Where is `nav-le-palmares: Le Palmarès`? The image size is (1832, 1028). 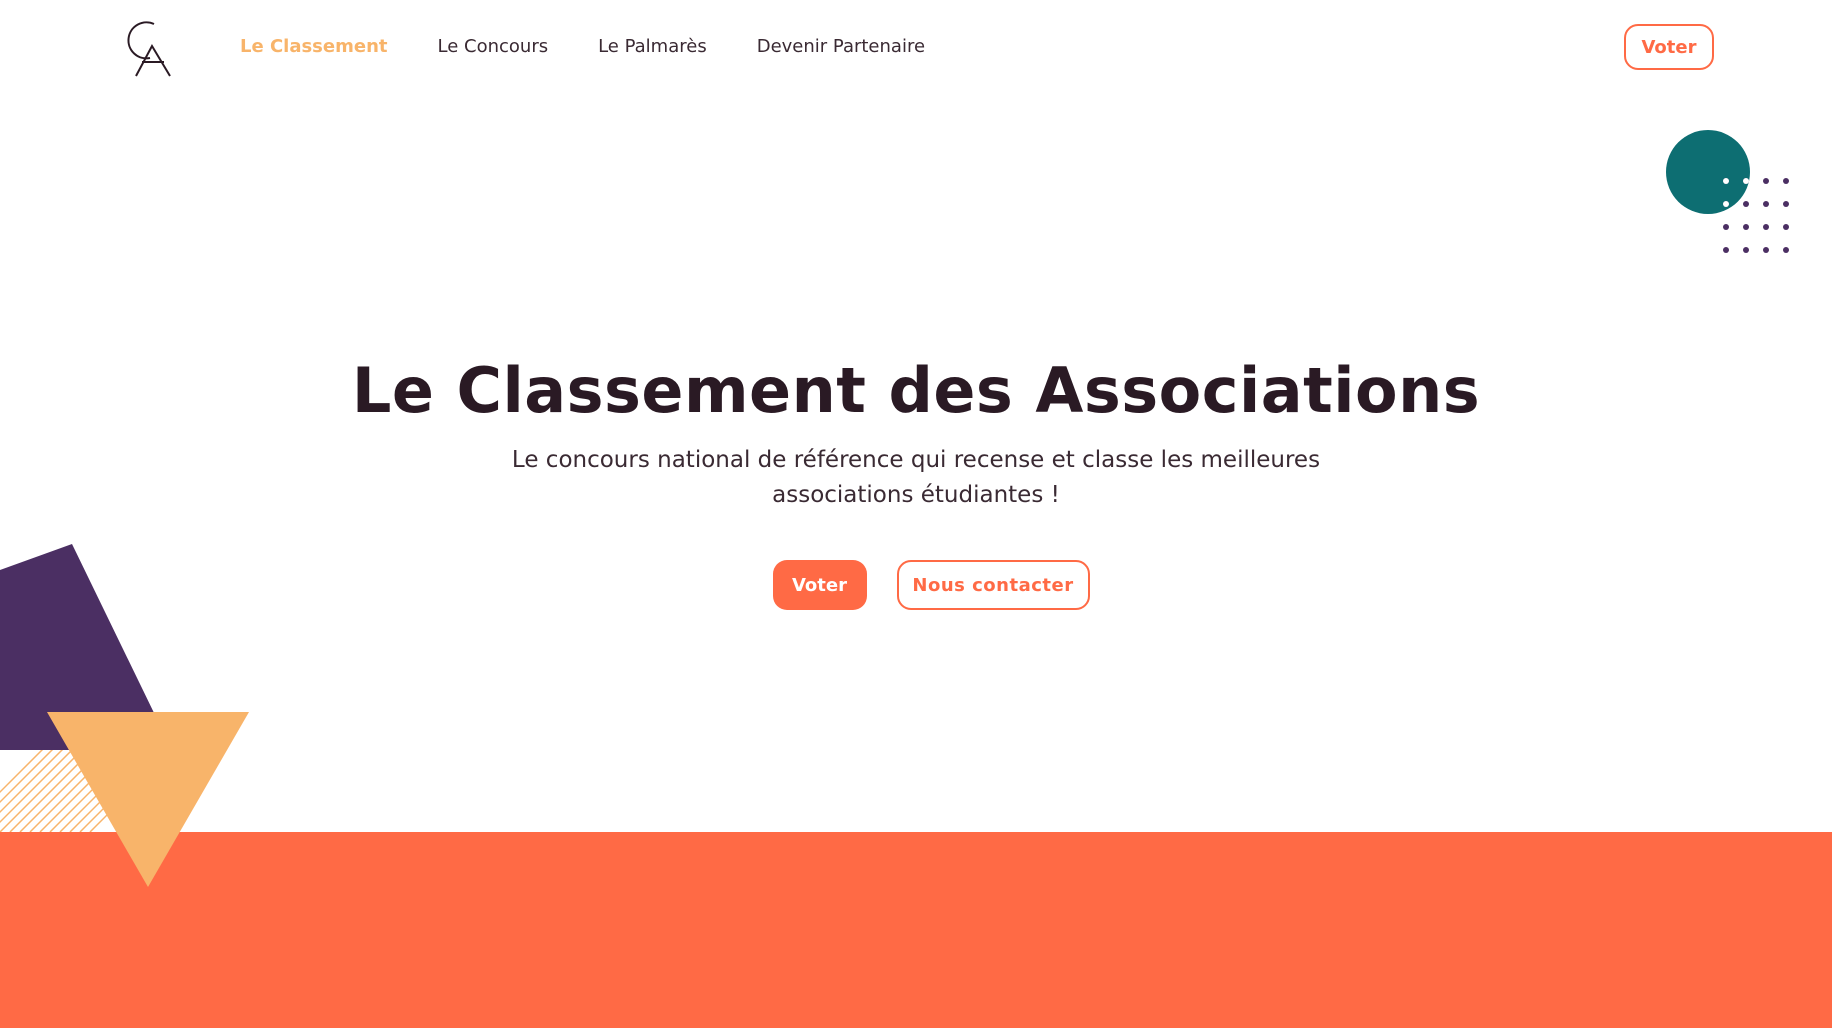
nav-le-palmares: Le Palmarès is located at coordinates (652, 46).